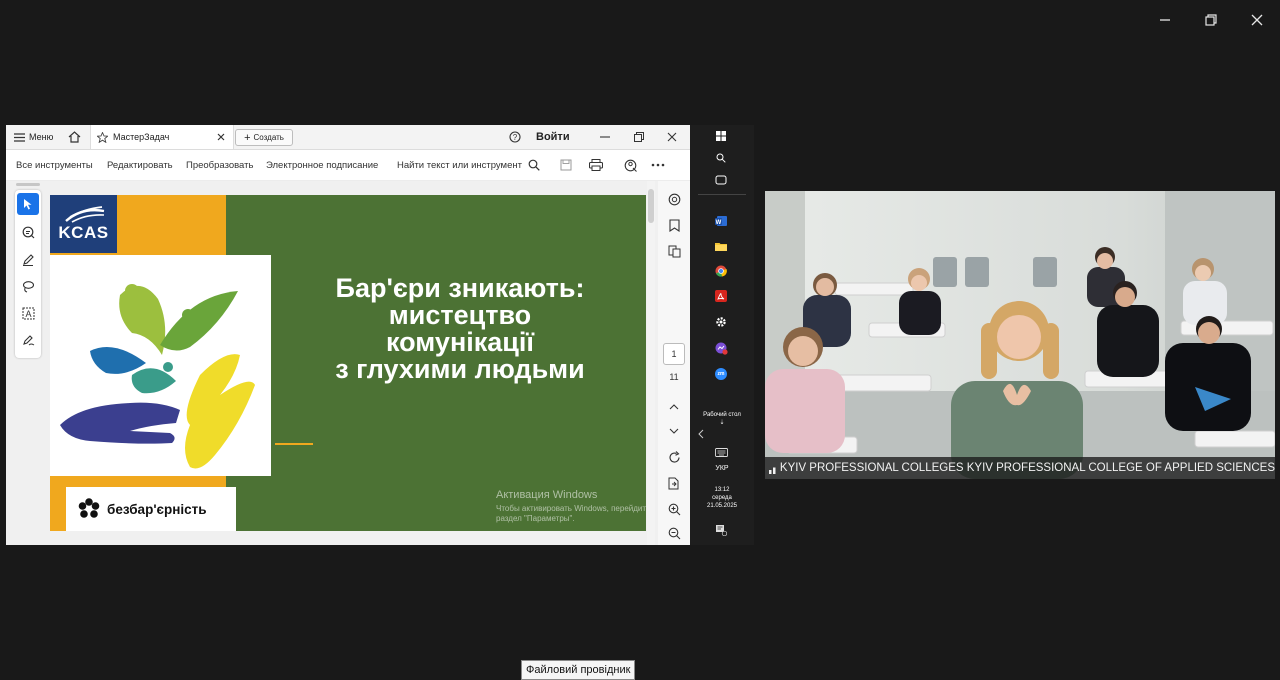  Describe the element at coordinates (721, 348) in the screenshot. I see `messenger-app-button` at that location.